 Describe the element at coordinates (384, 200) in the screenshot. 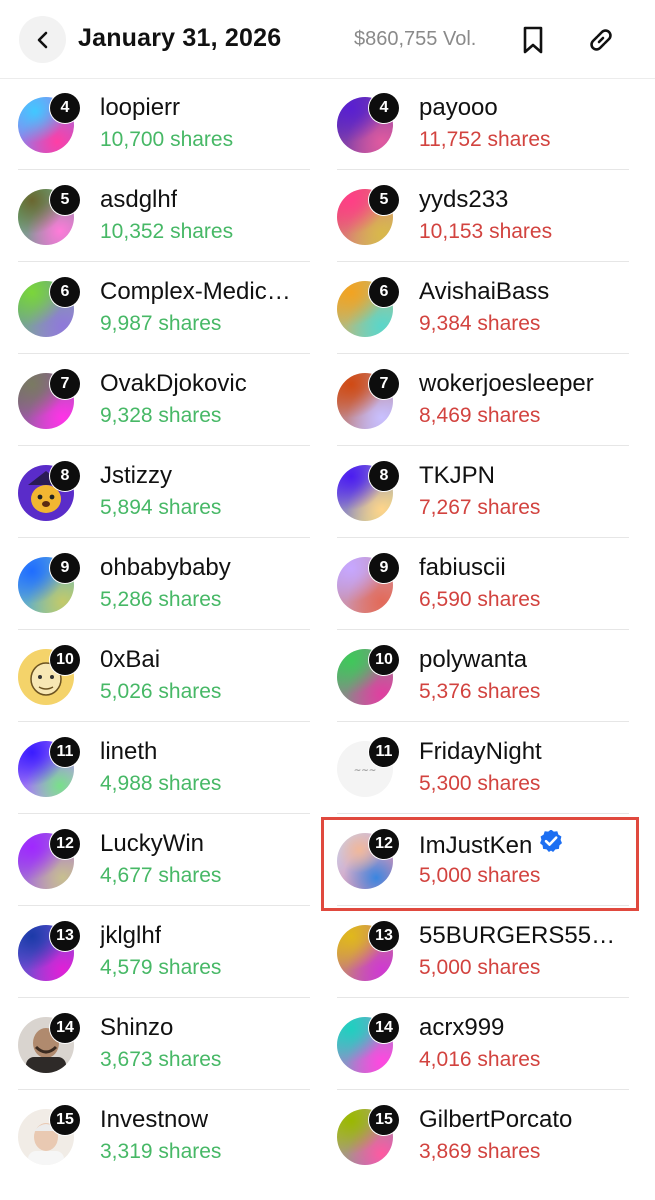

I see `rank-badge: 5` at that location.